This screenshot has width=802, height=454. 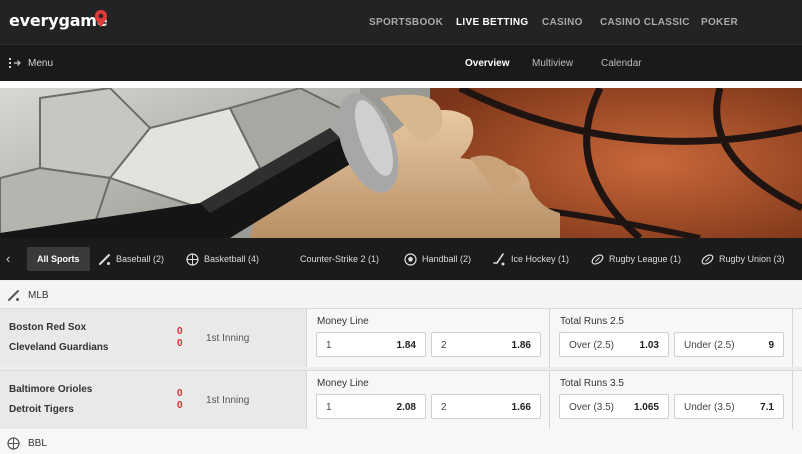 I want to click on sport-tab-all: All Sports, so click(x=58, y=259).